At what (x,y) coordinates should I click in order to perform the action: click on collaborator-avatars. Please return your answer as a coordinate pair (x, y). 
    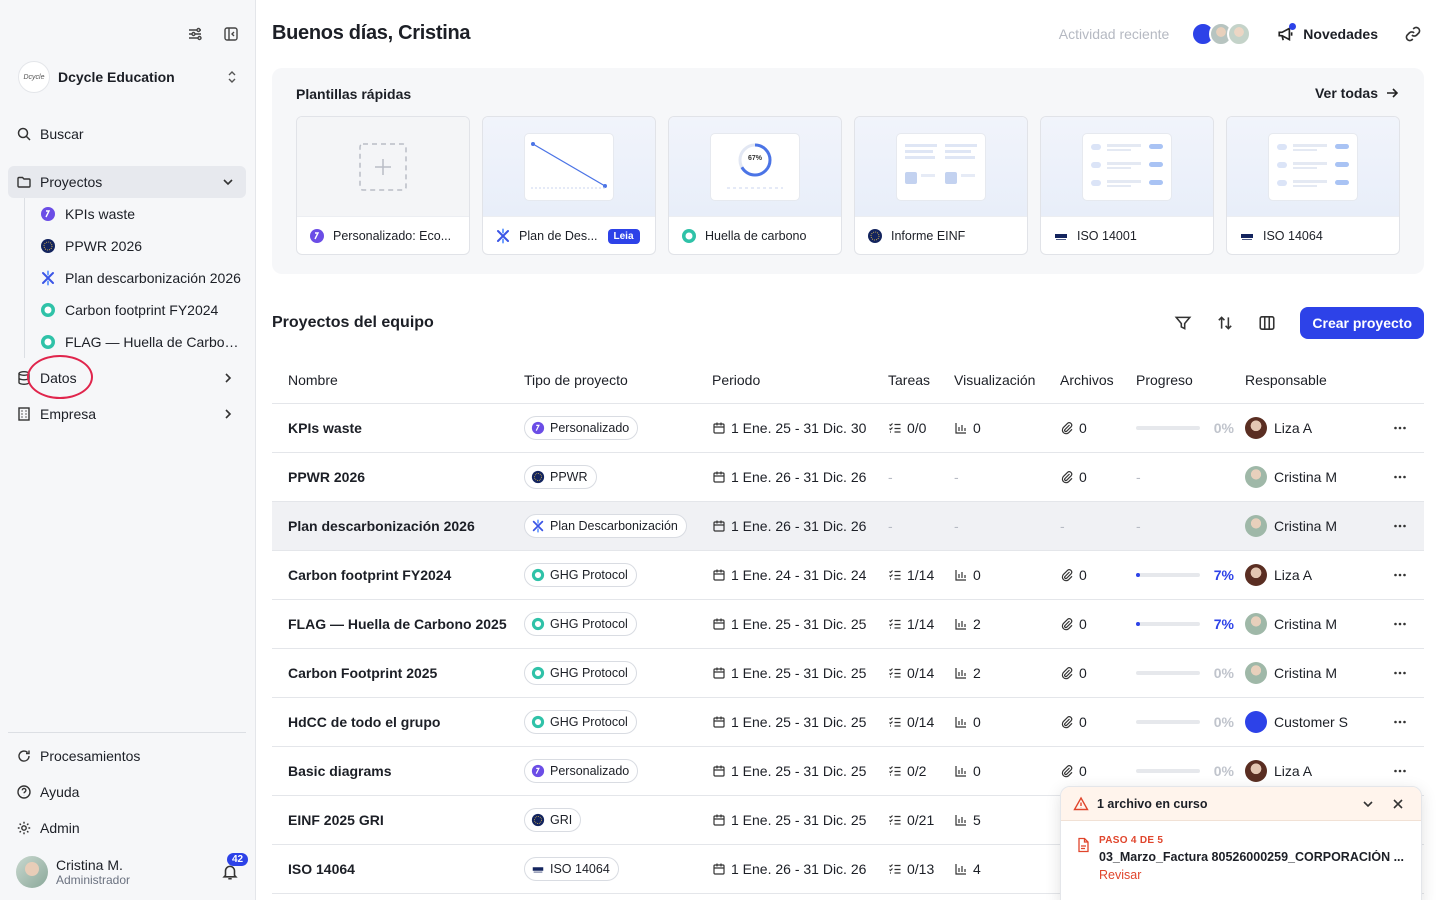
    Looking at the image, I should click on (1221, 34).